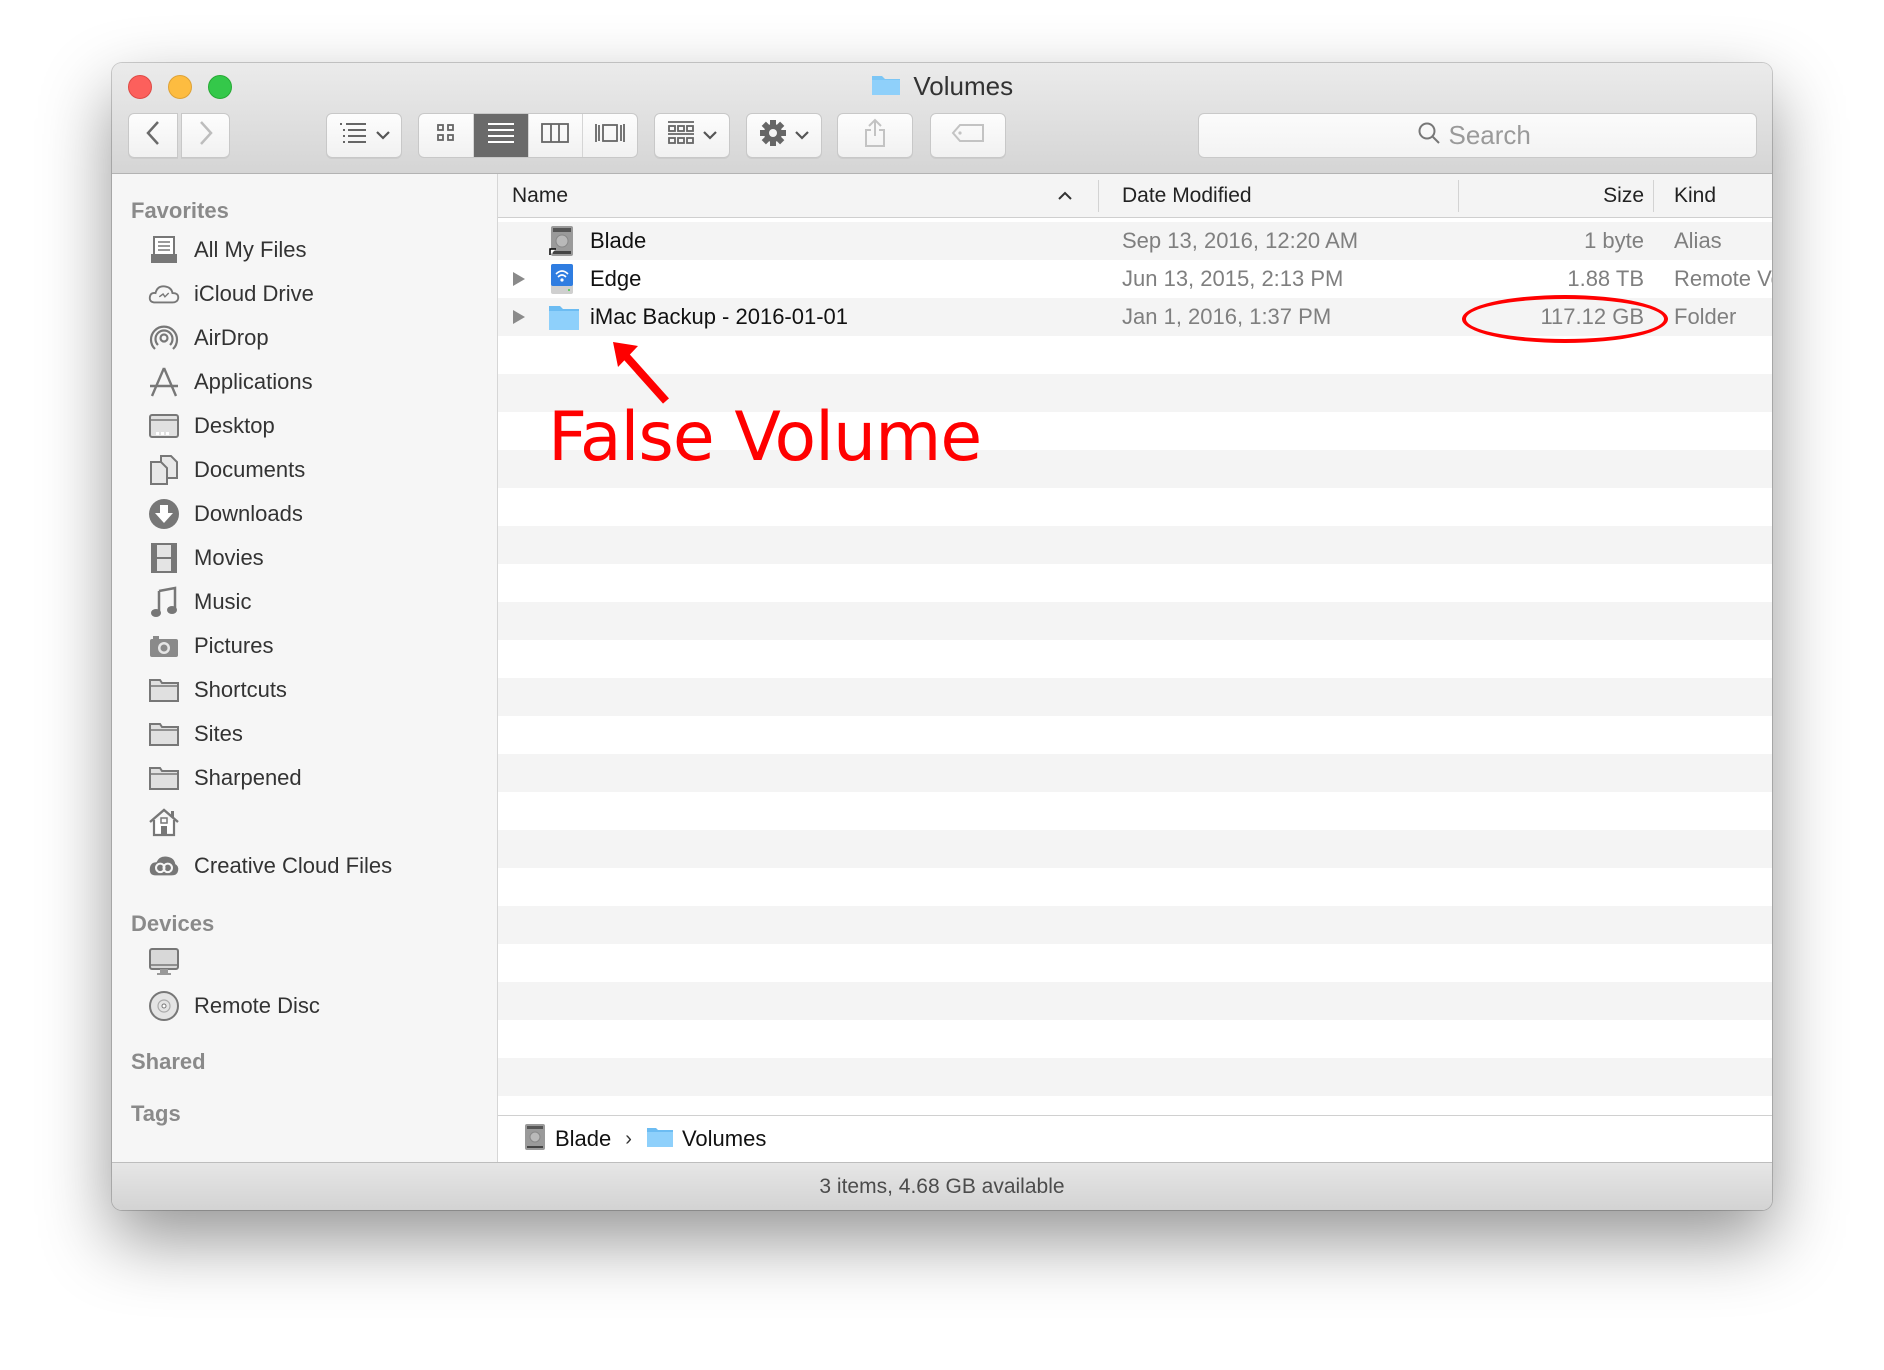 The image size is (1884, 1370). I want to click on camera-icon, so click(164, 646).